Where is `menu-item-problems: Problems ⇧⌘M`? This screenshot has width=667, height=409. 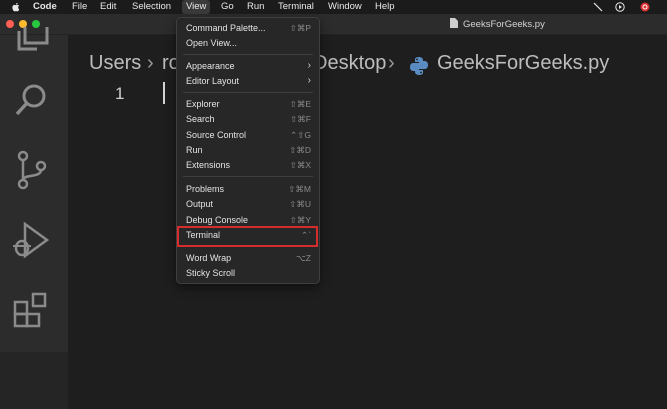
menu-item-problems: Problems ⇧⌘M is located at coordinates (248, 189).